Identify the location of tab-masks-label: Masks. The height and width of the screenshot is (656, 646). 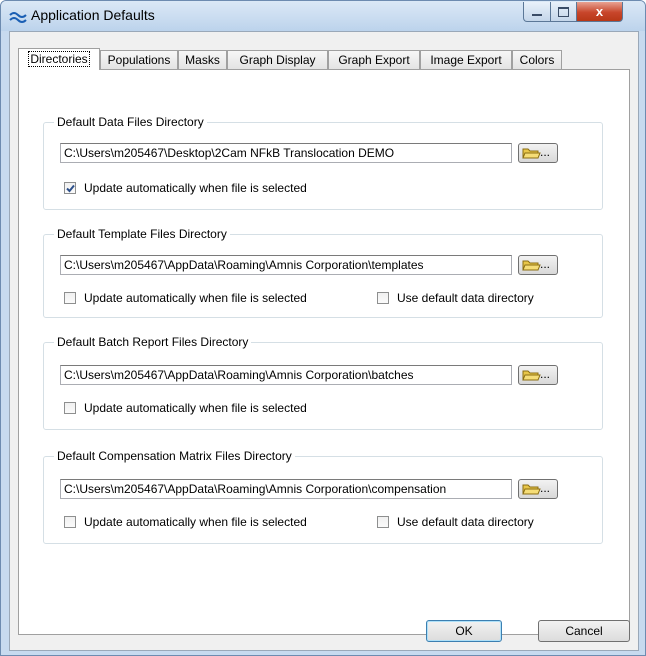
(202, 60).